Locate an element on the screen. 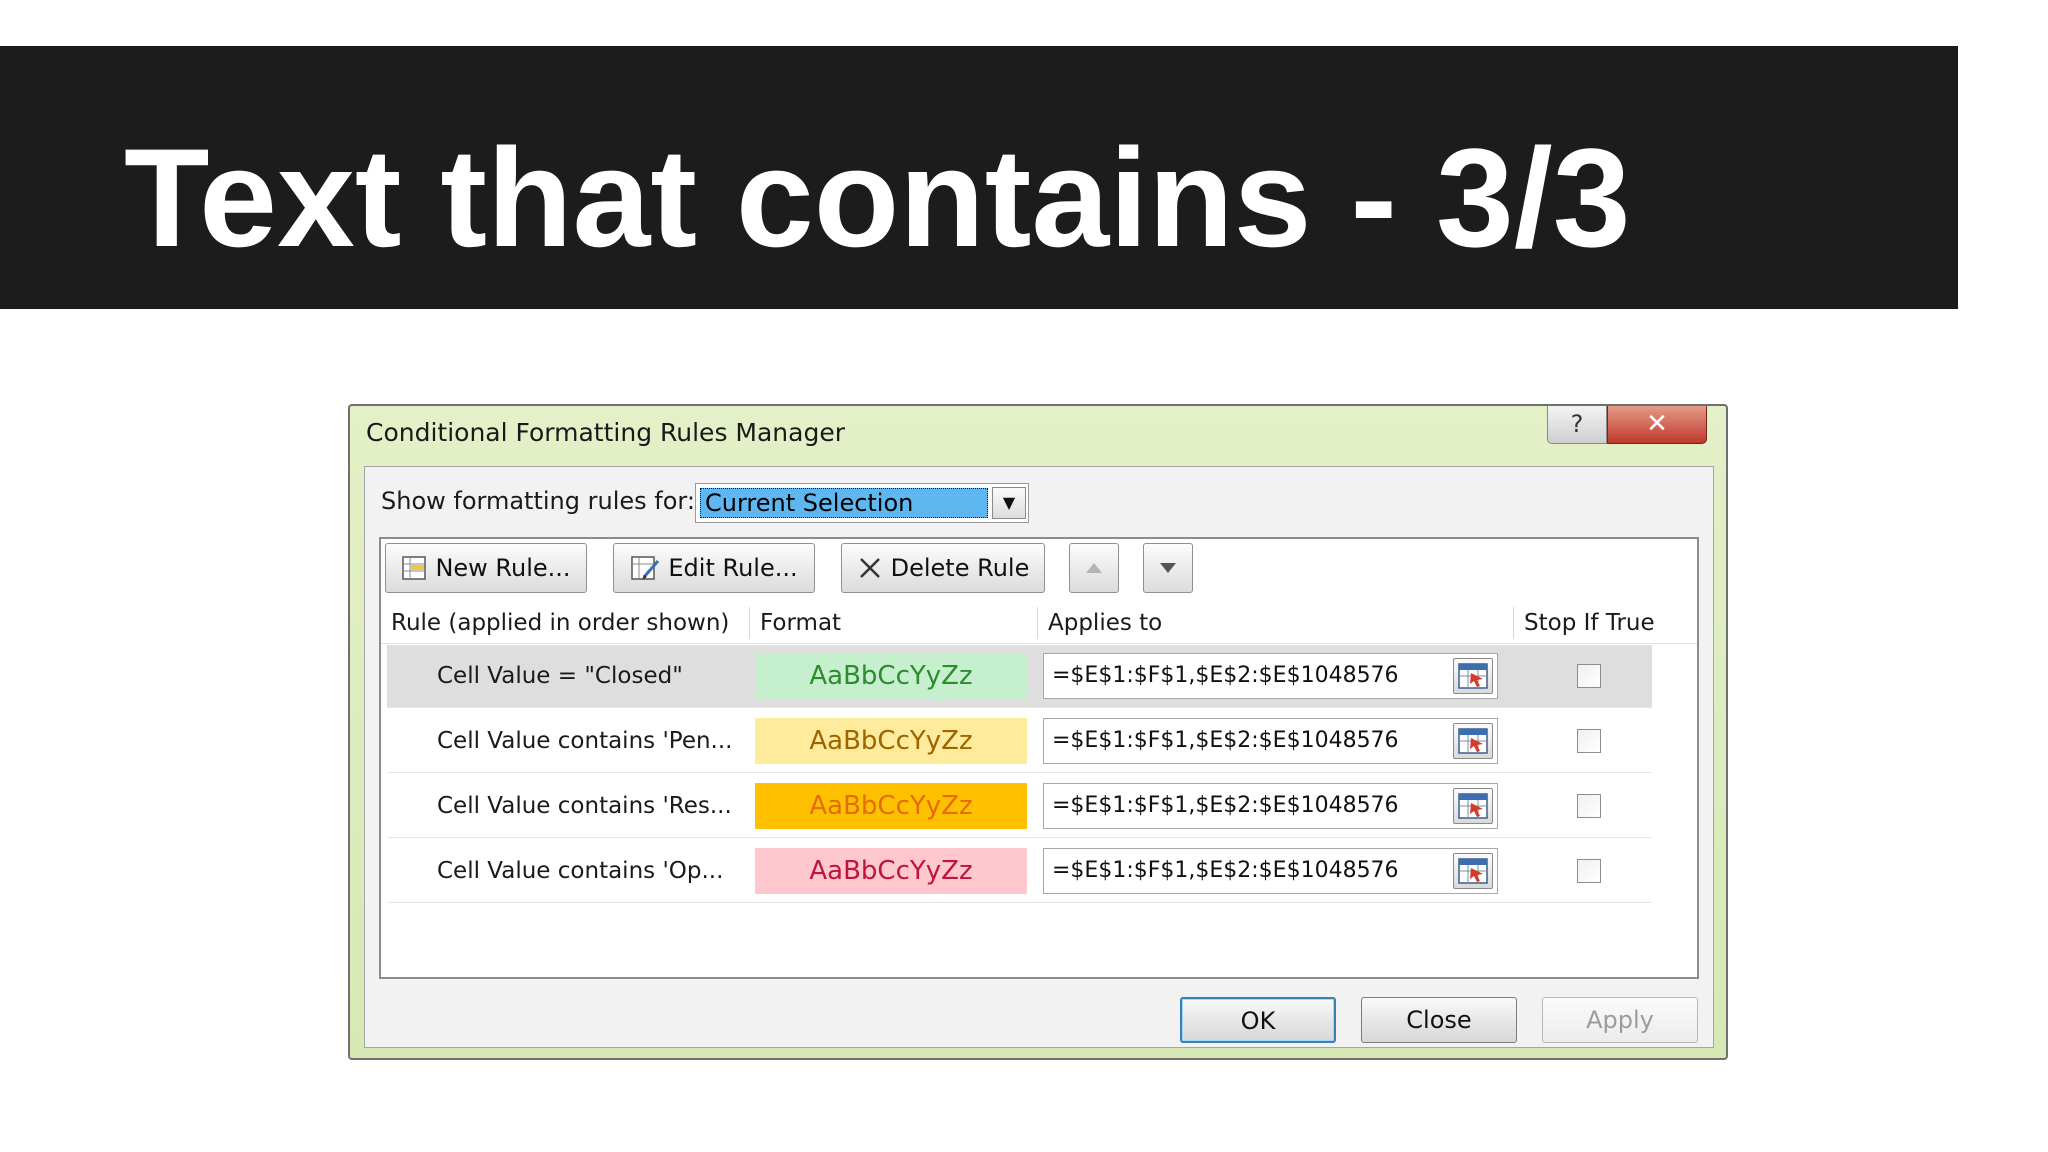 This screenshot has width=2048, height=1152. dialog-title: Conditional Formatting Rules Manager is located at coordinates (605, 432).